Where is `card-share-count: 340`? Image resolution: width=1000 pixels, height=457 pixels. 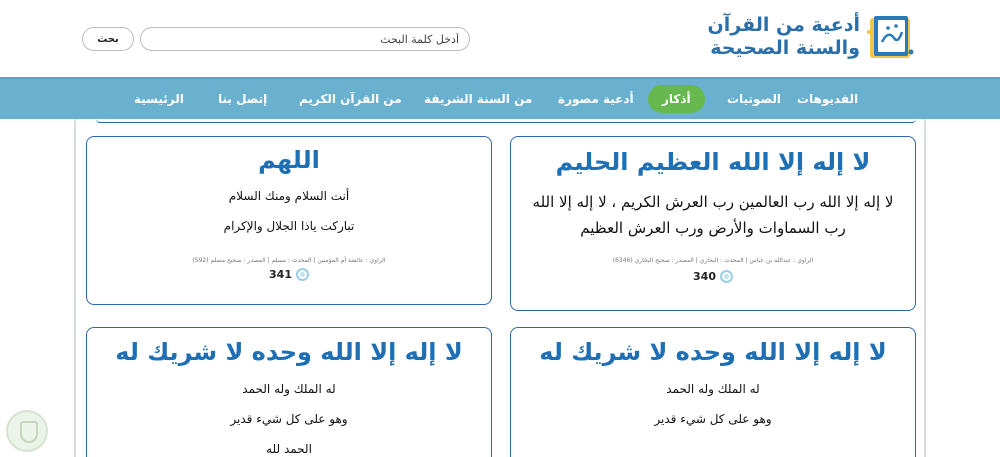
card-share-count: 340 is located at coordinates (713, 276).